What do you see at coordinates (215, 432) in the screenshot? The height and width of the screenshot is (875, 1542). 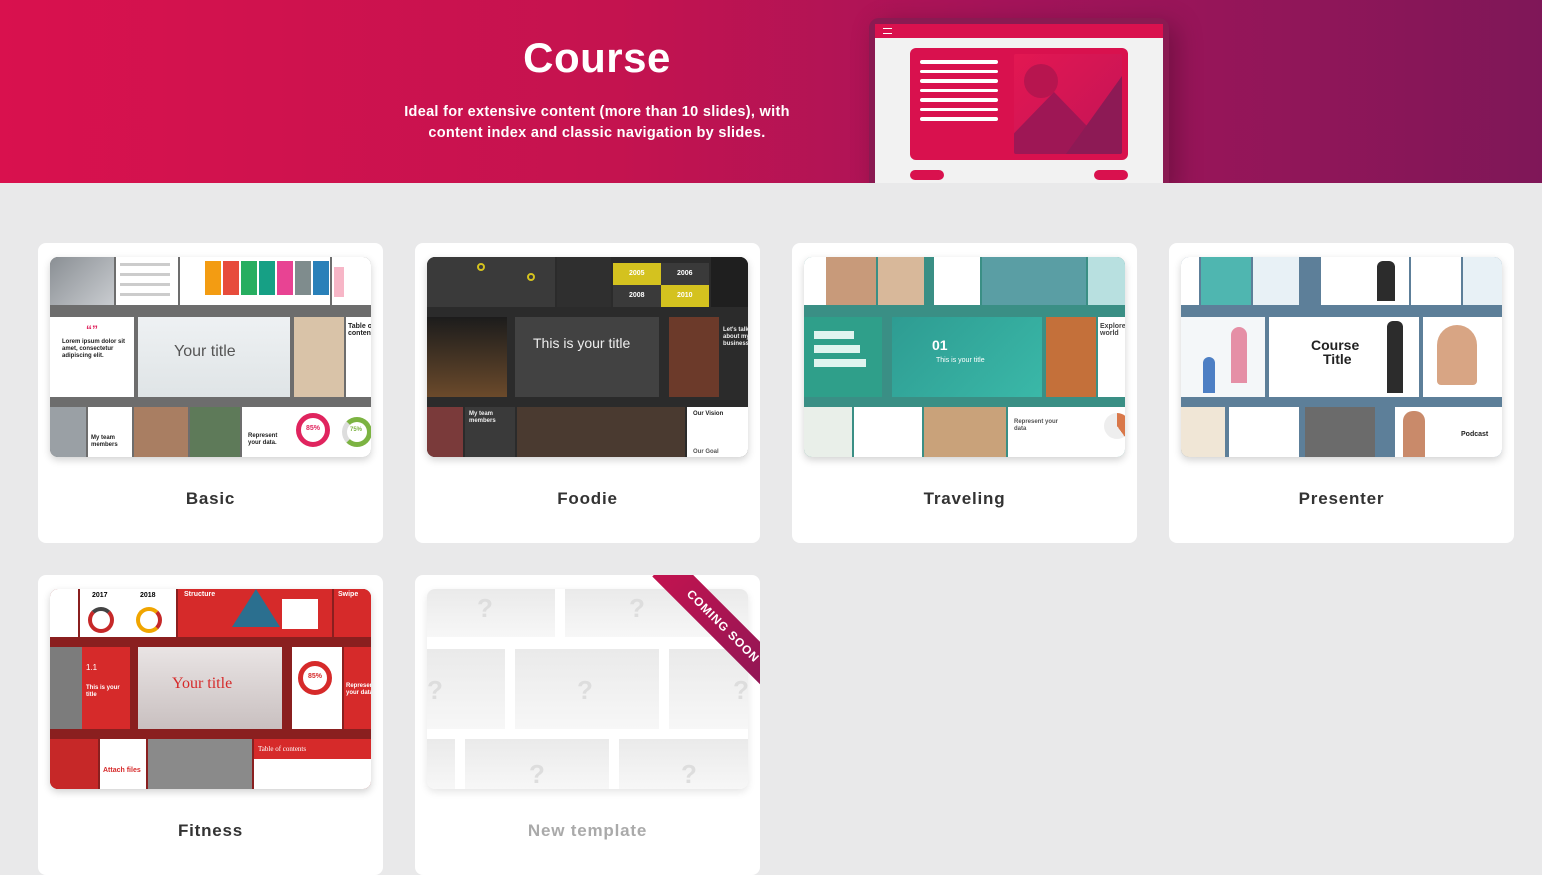 I see `man-photo` at bounding box center [215, 432].